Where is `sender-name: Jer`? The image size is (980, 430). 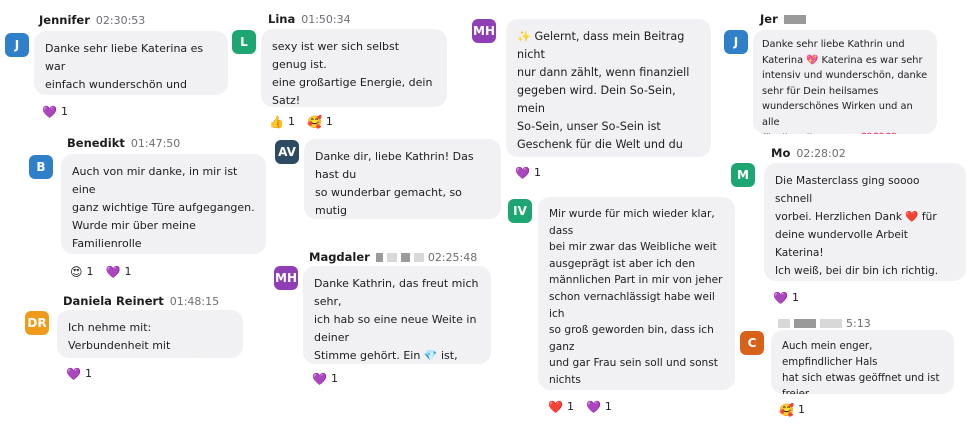 sender-name: Jer is located at coordinates (769, 19).